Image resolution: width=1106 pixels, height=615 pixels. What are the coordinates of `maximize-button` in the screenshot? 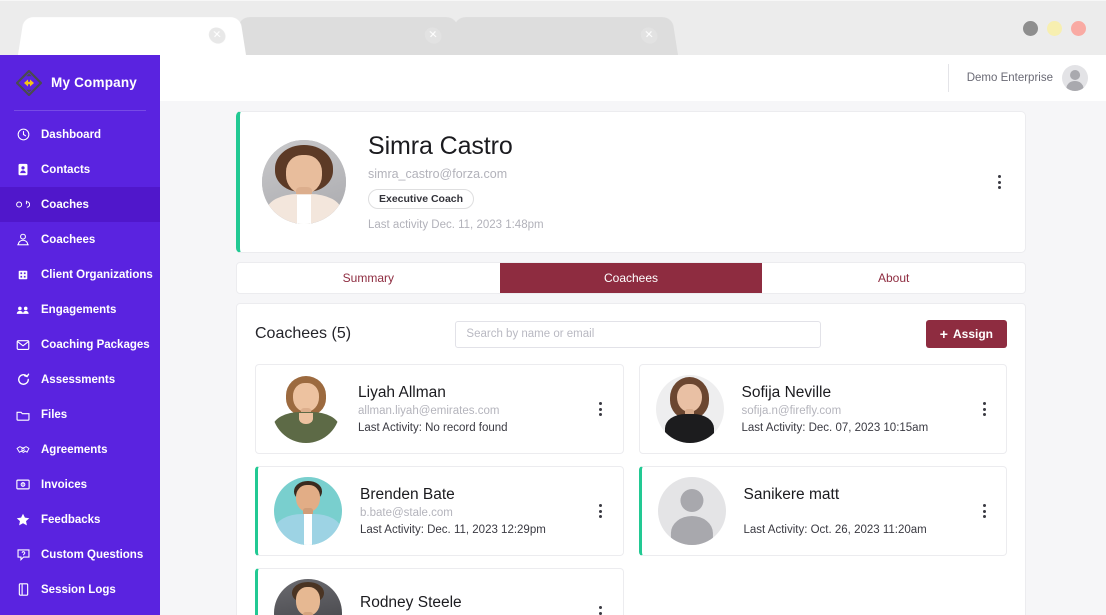 It's located at (1054, 28).